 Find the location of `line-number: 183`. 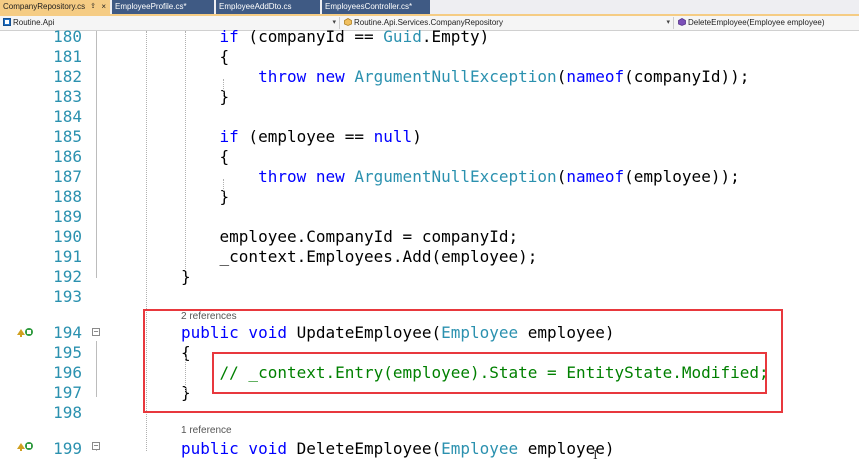

line-number: 183 is located at coordinates (67, 96).